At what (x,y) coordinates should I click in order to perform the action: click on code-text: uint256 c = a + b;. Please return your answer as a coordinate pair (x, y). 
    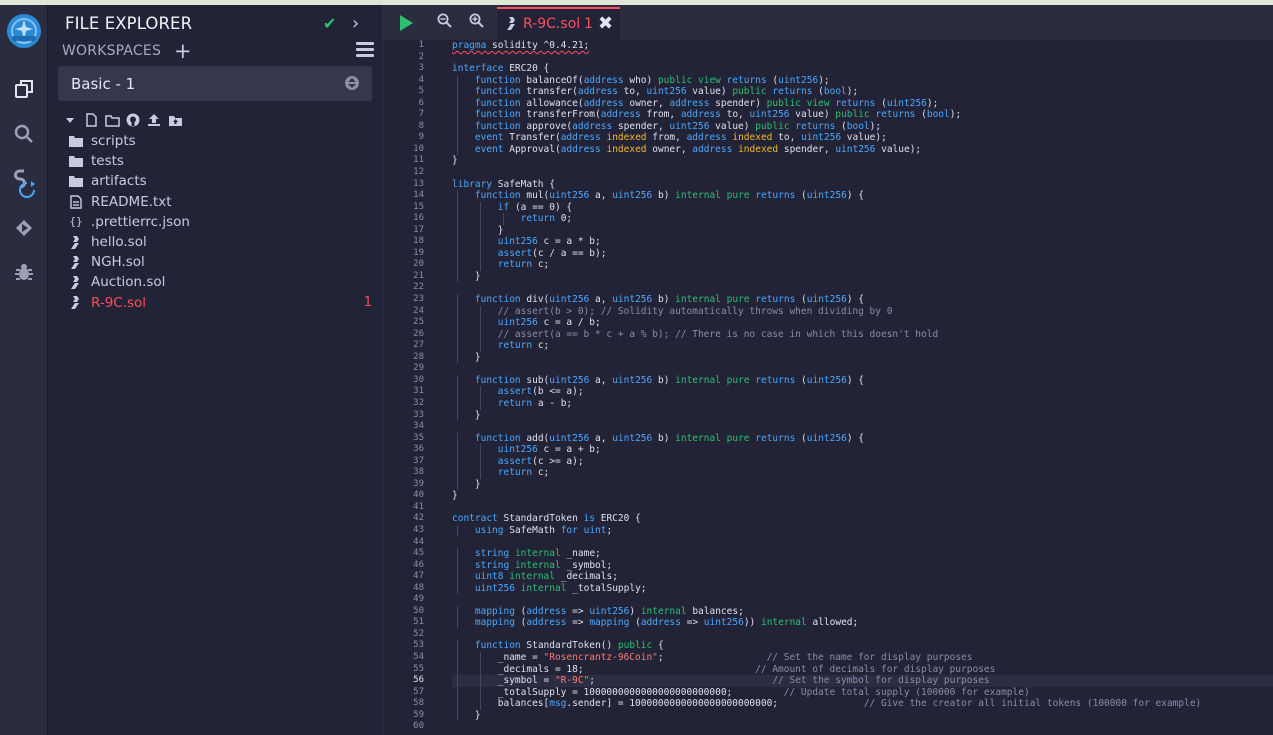
    Looking at the image, I should click on (549, 450).